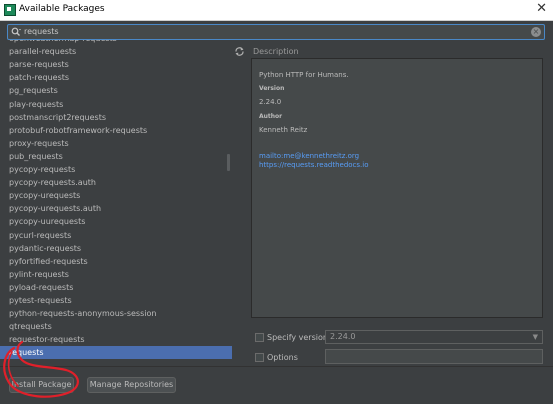  What do you see at coordinates (228, 162) in the screenshot?
I see `list-scrollbar-thumb` at bounding box center [228, 162].